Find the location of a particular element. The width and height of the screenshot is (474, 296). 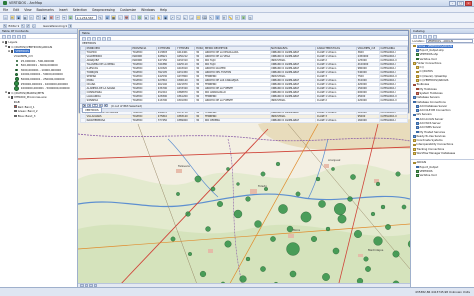

menu-insert: Insert is located at coordinates (63, 10).